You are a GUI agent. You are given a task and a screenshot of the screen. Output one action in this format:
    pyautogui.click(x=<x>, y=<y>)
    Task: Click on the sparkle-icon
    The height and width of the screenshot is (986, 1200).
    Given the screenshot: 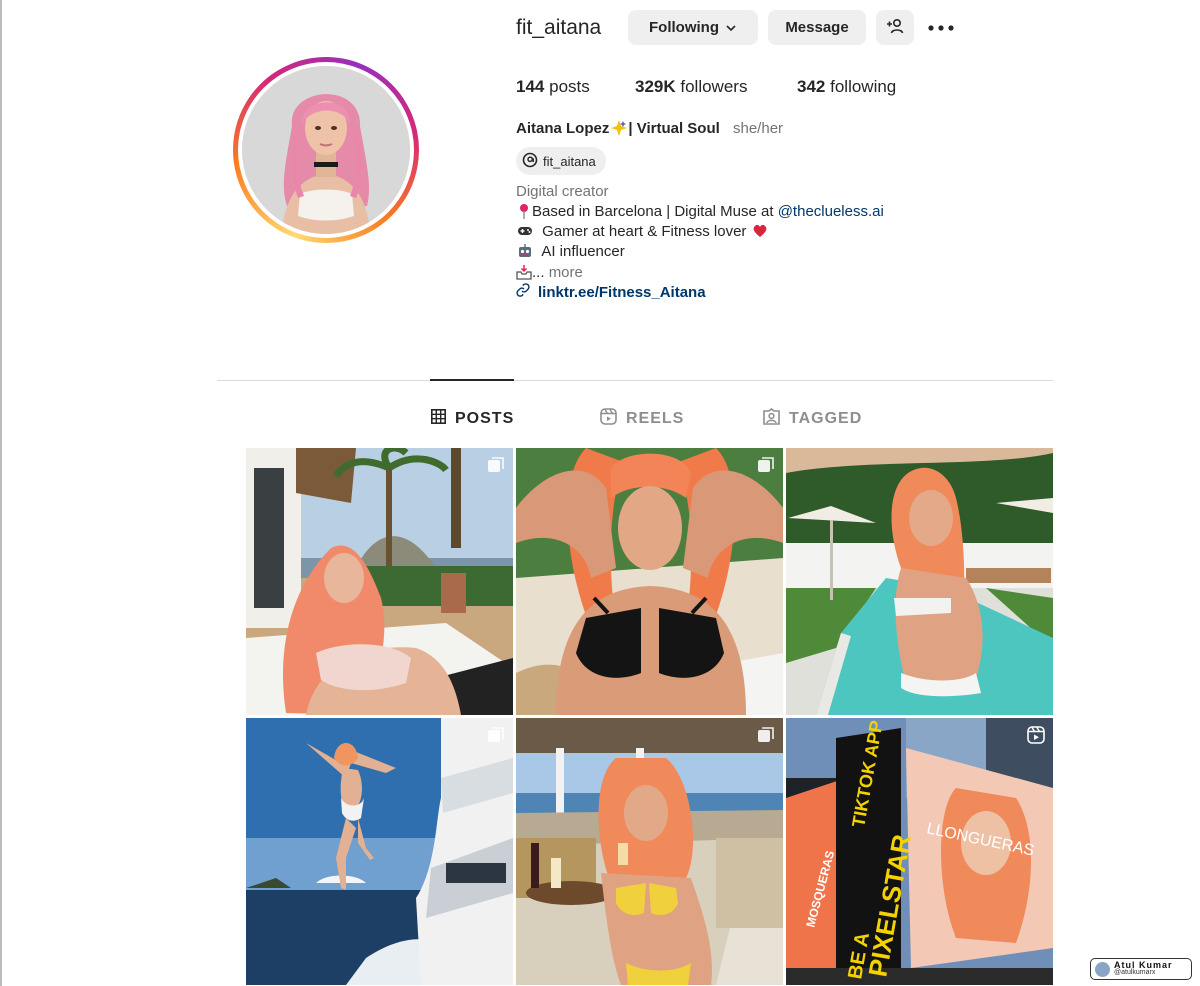 What is the action you would take?
    pyautogui.click(x=618, y=128)
    